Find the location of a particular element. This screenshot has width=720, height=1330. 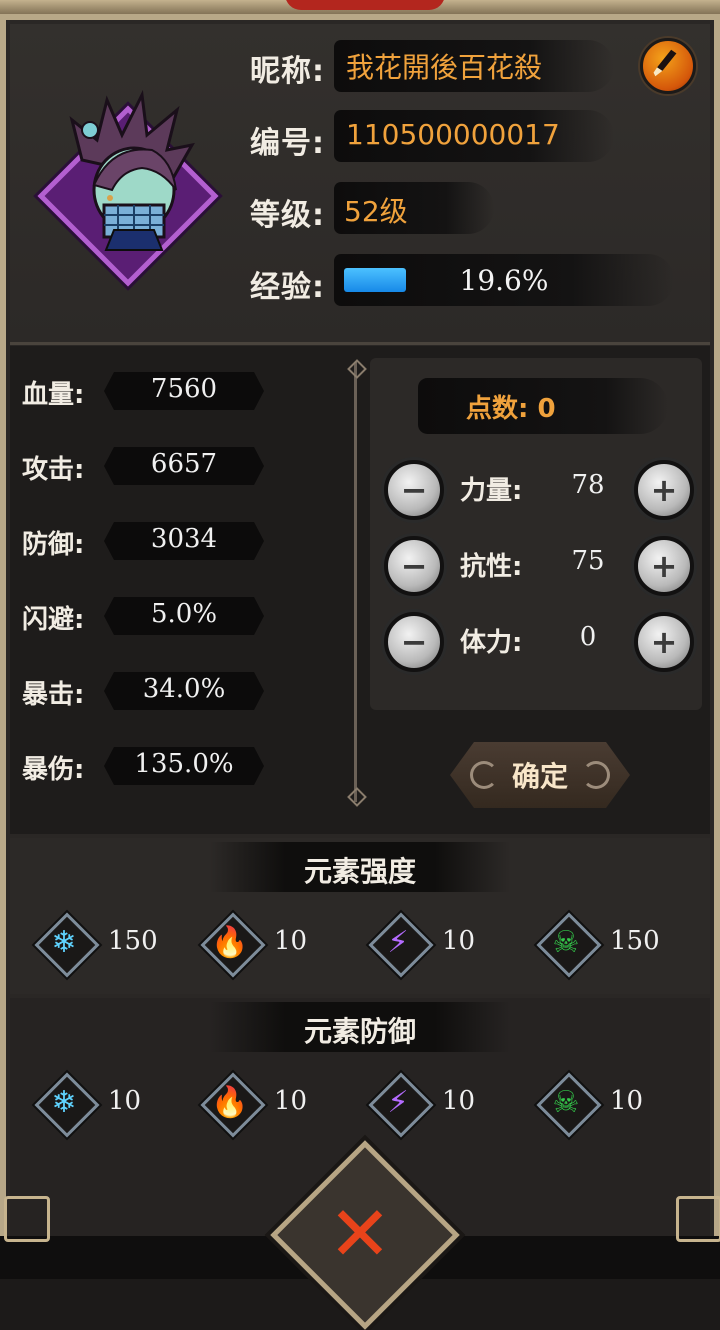

element-strength-title: 元素强度 is located at coordinates (359, 871).